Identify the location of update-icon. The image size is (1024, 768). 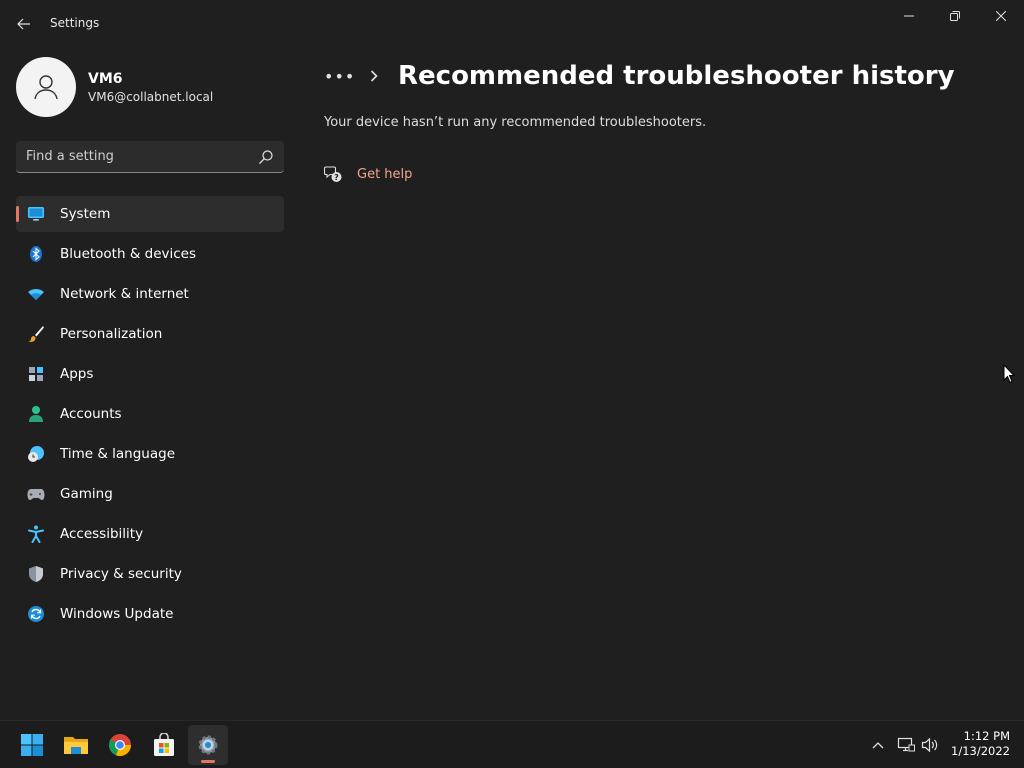
(36, 614).